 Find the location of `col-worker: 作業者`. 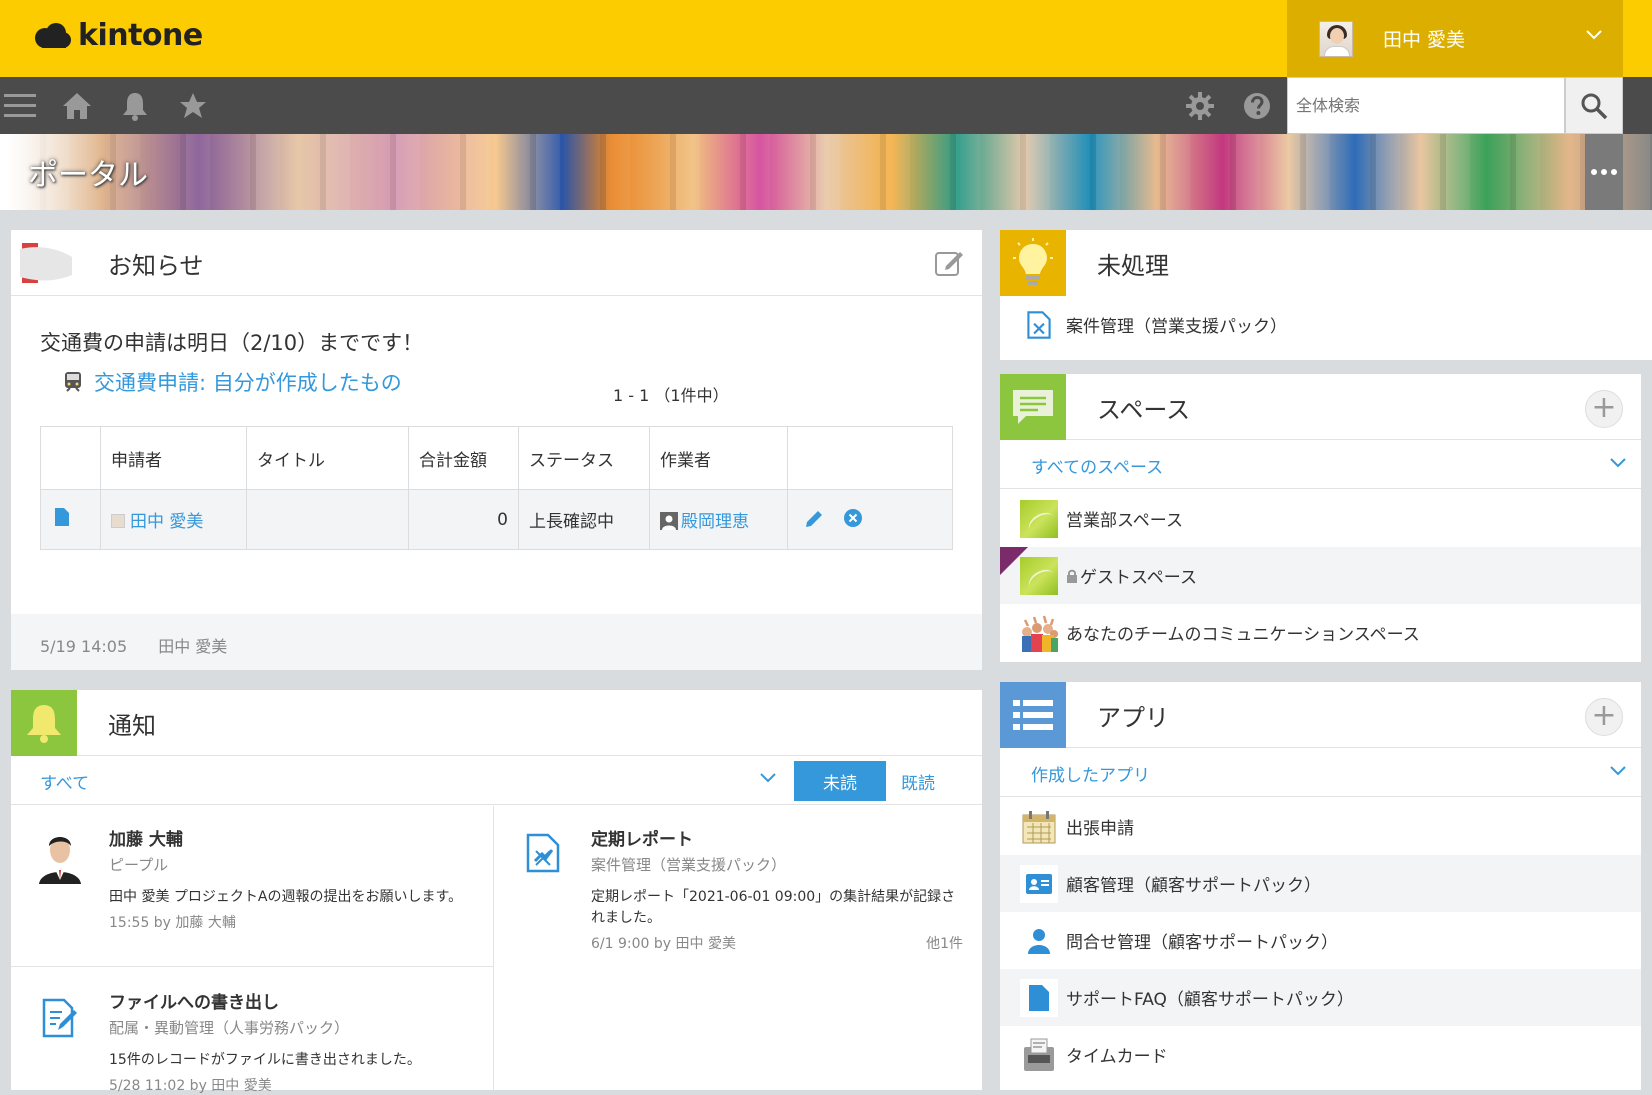

col-worker: 作業者 is located at coordinates (718, 458).